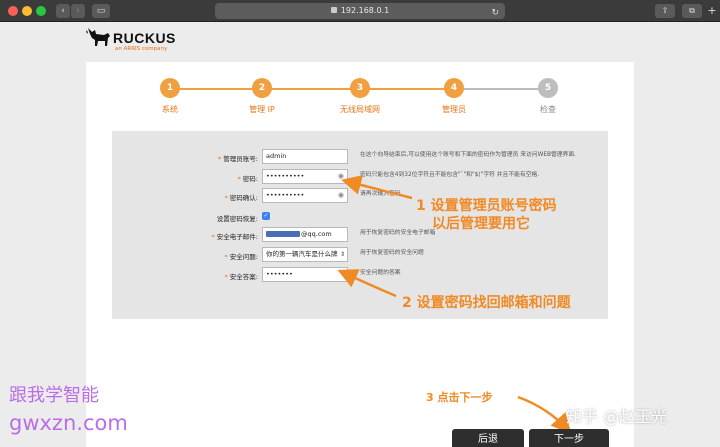  What do you see at coordinates (247, 179) in the screenshot?
I see `password-label: * 密码:` at bounding box center [247, 179].